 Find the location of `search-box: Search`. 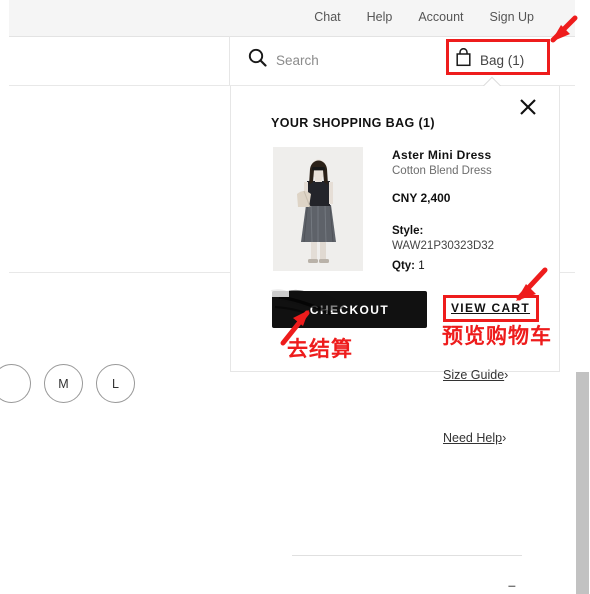

search-box: Search is located at coordinates (283, 60).